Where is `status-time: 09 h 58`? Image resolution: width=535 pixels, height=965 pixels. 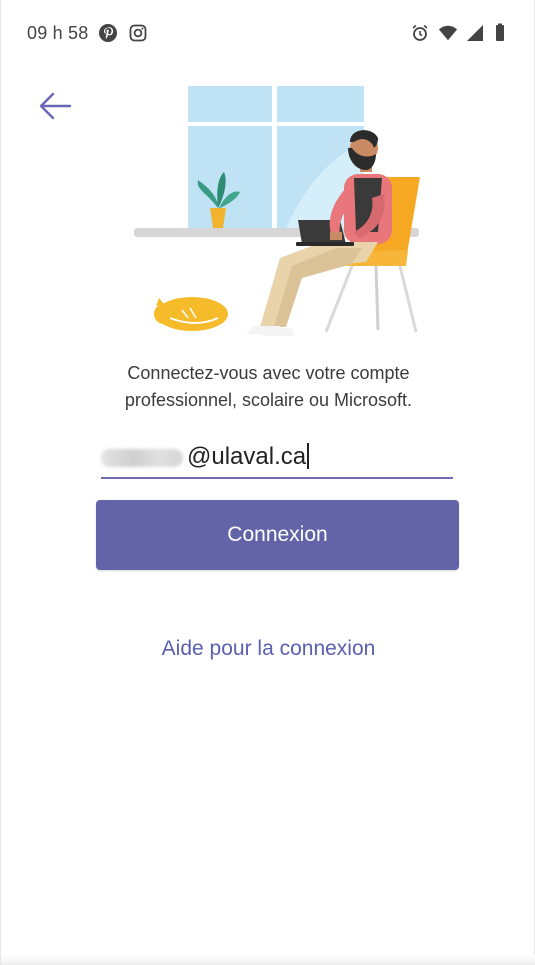
status-time: 09 h 58 is located at coordinates (58, 32).